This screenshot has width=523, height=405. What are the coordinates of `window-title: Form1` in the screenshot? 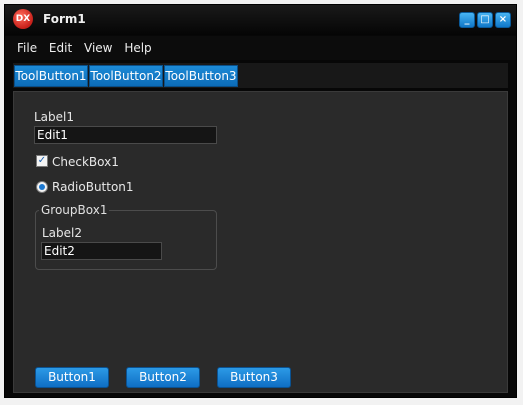 It's located at (64, 19).